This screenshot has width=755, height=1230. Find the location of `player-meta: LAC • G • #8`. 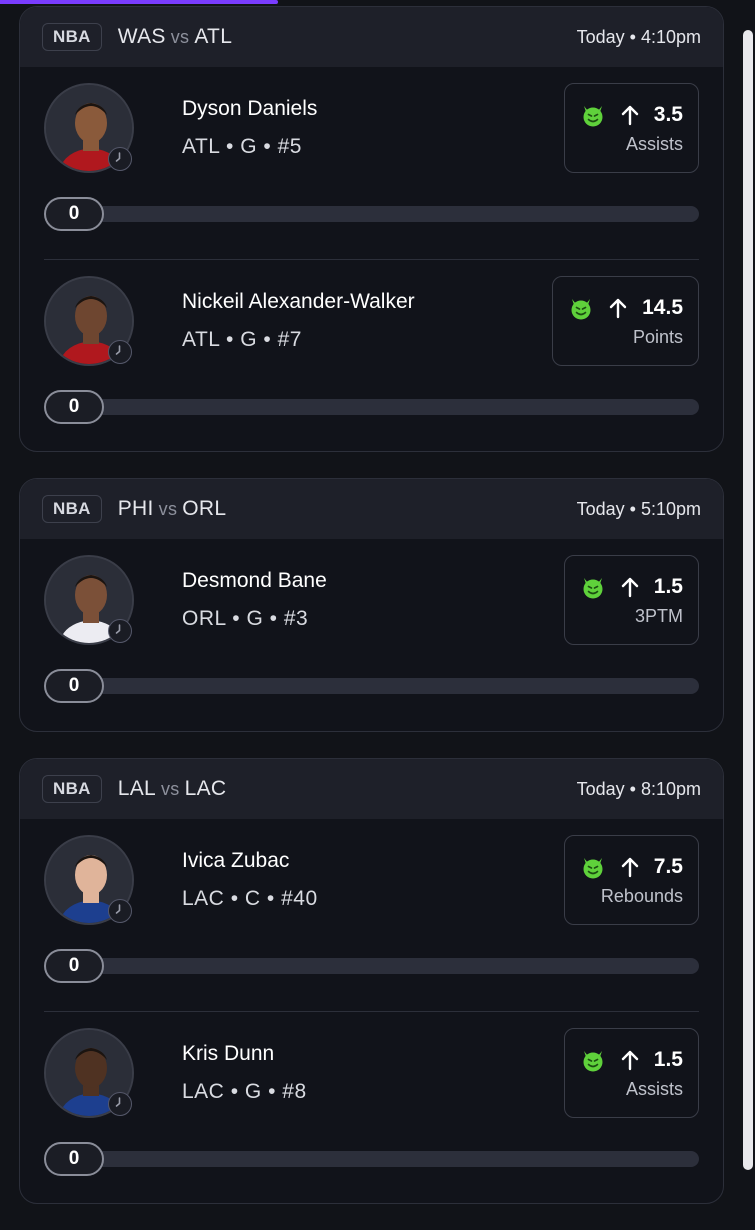

player-meta: LAC • G • #8 is located at coordinates (244, 1091).